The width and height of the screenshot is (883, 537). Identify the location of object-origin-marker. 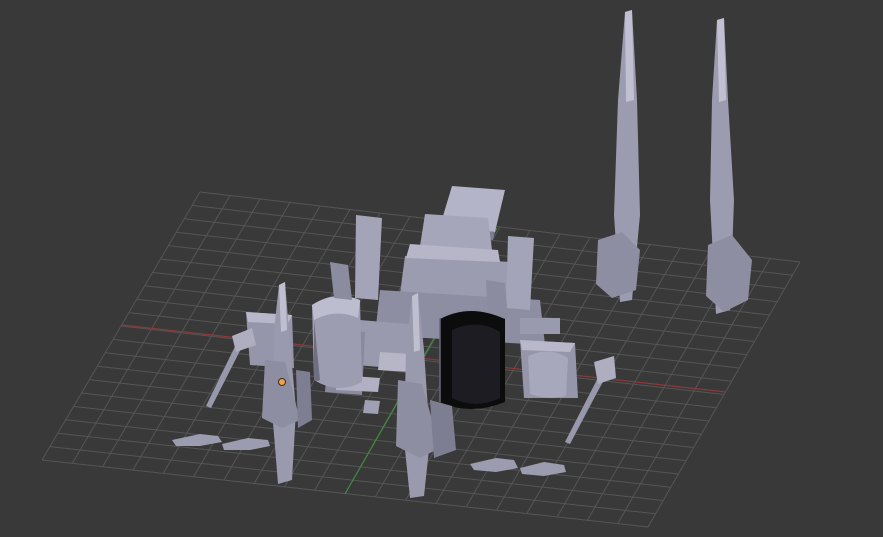
(282, 382).